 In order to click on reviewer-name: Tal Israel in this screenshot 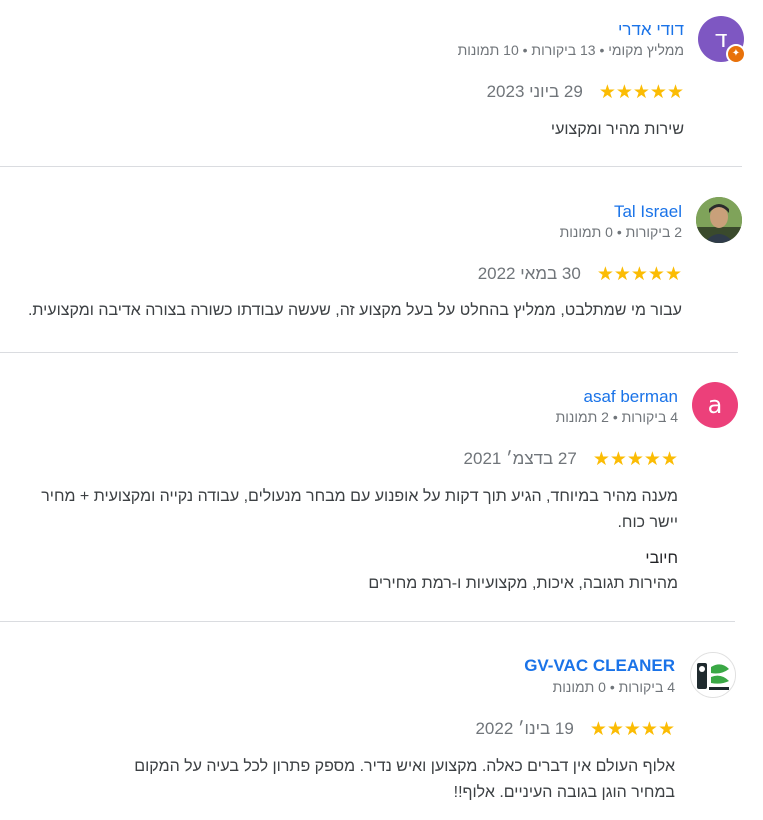, I will do `click(648, 212)`.